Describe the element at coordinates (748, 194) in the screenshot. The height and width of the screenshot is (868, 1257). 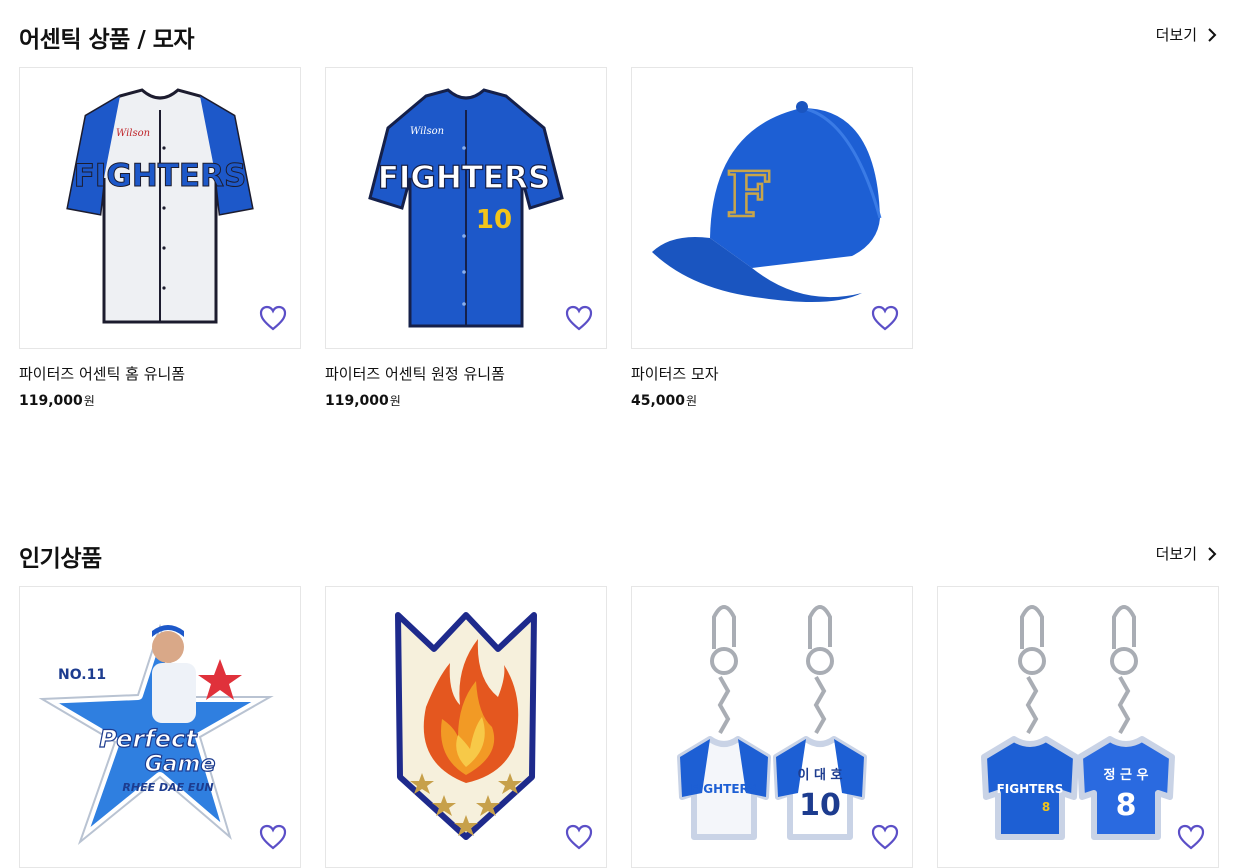
I see `cap-logo: F` at that location.